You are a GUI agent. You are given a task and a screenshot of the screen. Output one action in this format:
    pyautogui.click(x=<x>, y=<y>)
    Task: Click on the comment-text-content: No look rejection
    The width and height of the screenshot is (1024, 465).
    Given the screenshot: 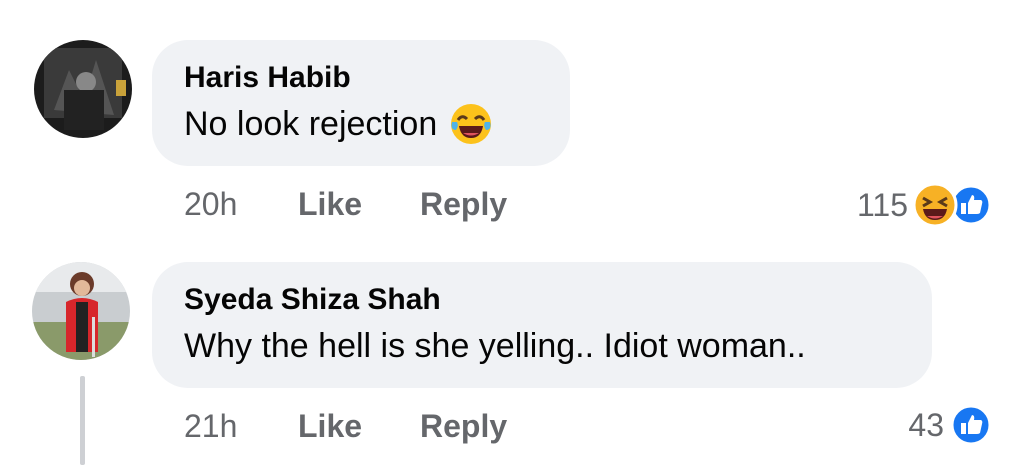 What is the action you would take?
    pyautogui.click(x=311, y=124)
    